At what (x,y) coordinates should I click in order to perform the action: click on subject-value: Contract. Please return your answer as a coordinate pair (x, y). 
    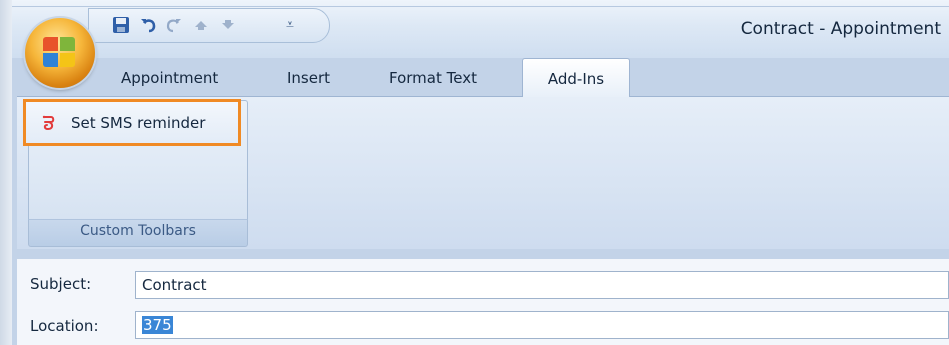
    Looking at the image, I should click on (174, 285).